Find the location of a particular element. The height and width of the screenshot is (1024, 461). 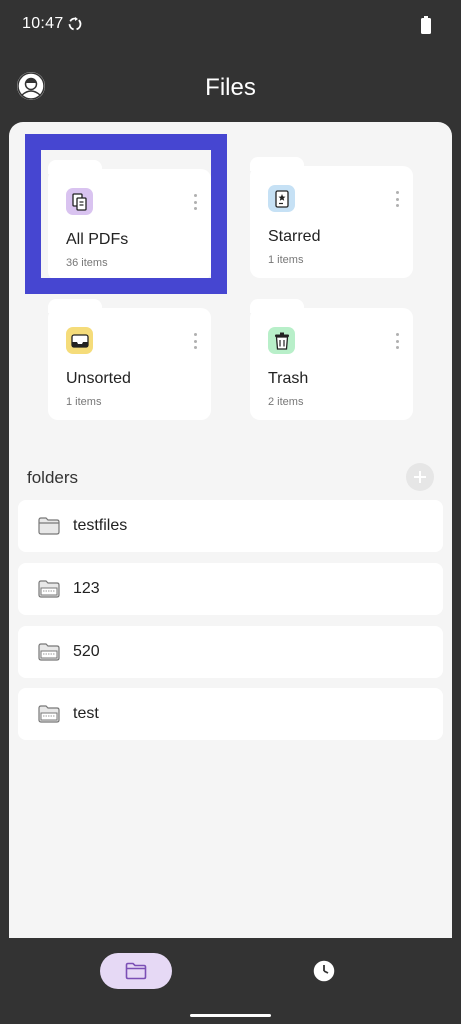

folder-row: 123 is located at coordinates (230, 589).